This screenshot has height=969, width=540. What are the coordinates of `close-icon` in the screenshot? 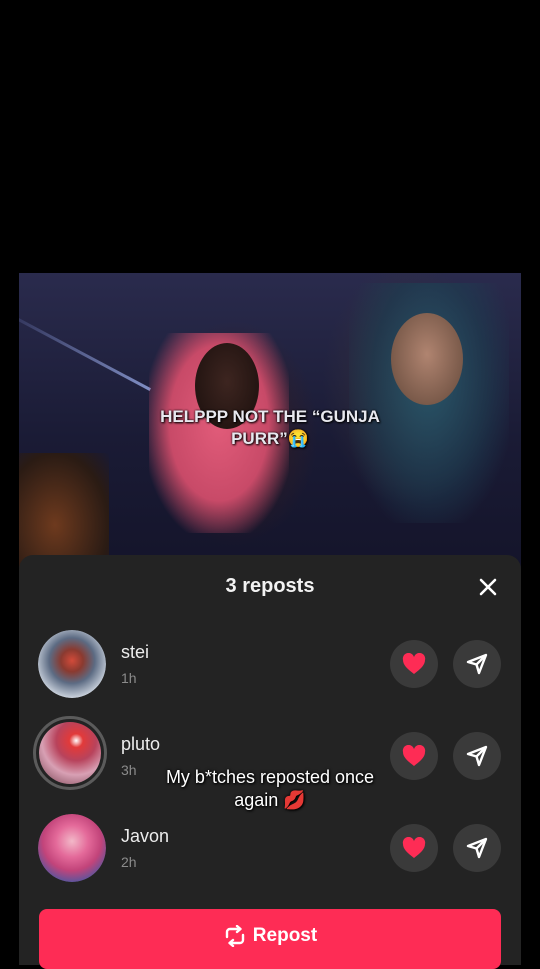 It's located at (488, 587).